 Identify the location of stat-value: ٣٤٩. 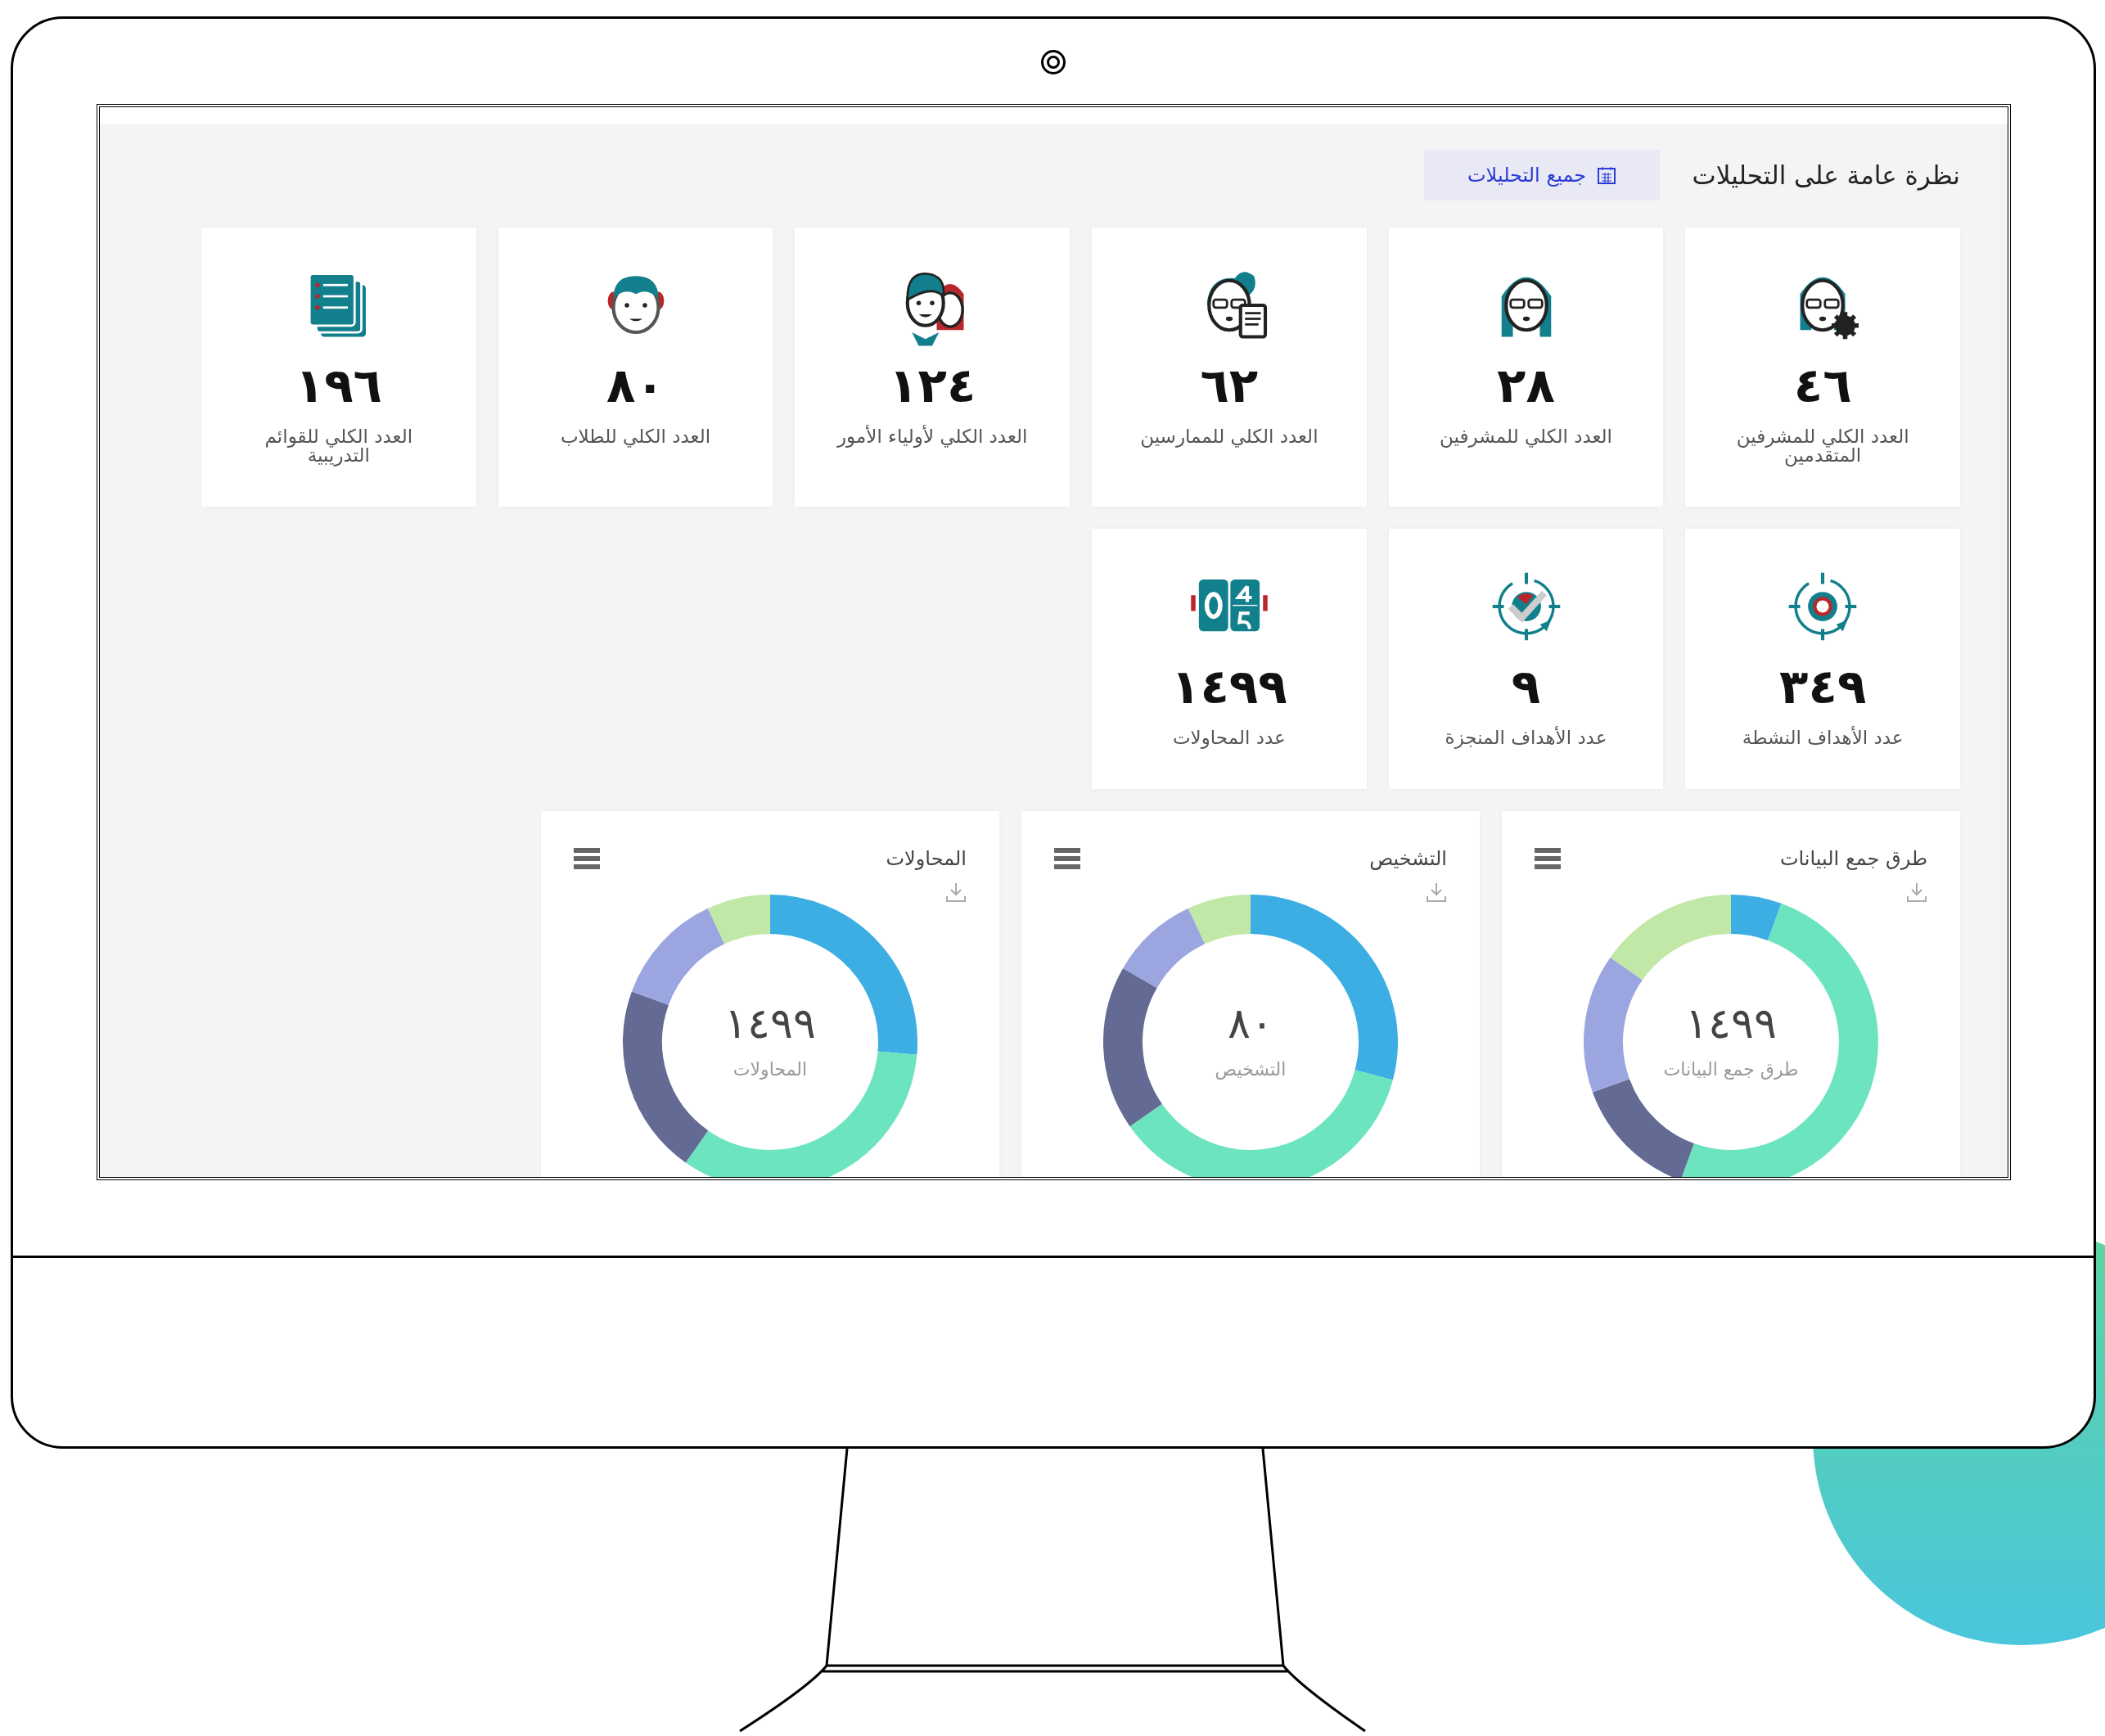
(1823, 686).